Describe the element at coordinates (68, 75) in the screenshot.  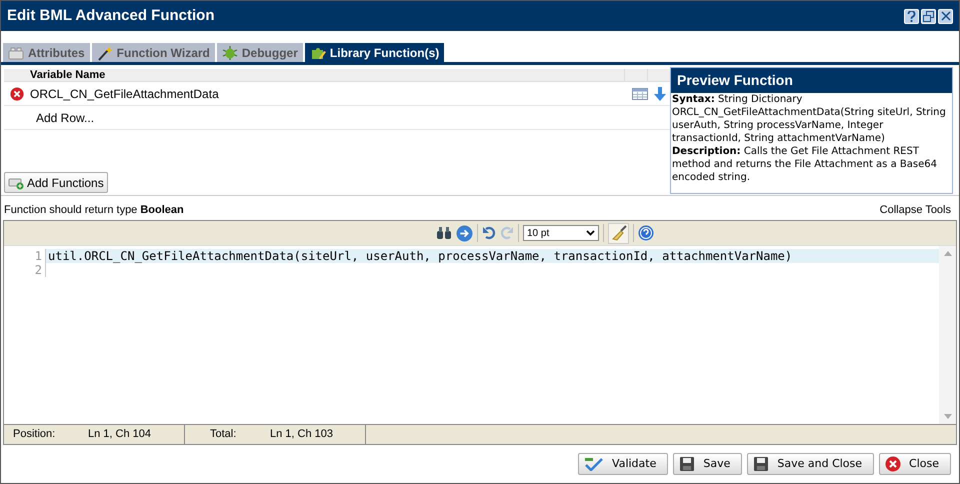
I see `column-header: Variable Name` at that location.